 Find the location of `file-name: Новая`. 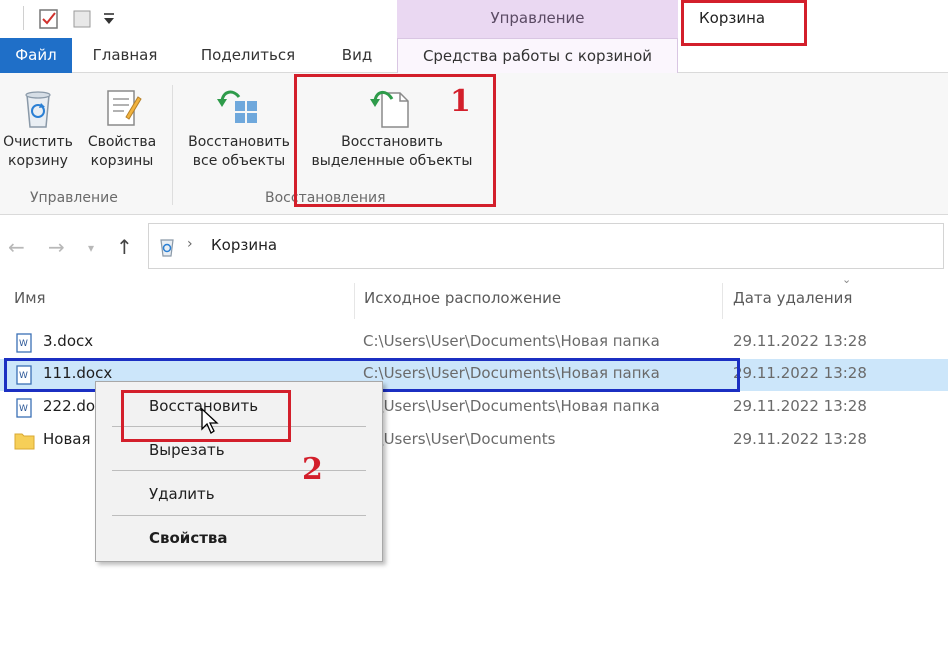

file-name: Новая is located at coordinates (67, 439).